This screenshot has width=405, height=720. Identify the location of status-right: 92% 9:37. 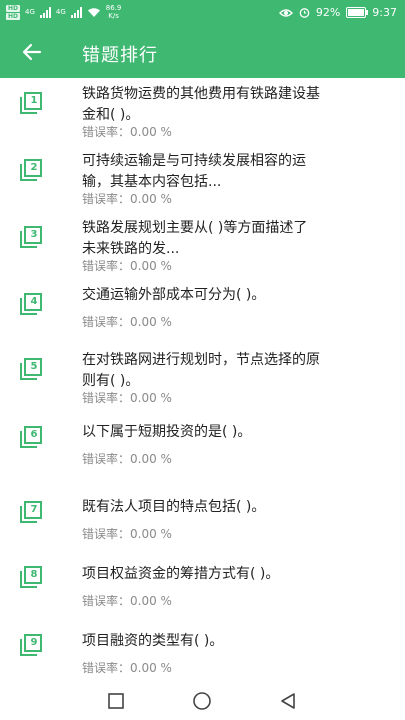
(337, 12).